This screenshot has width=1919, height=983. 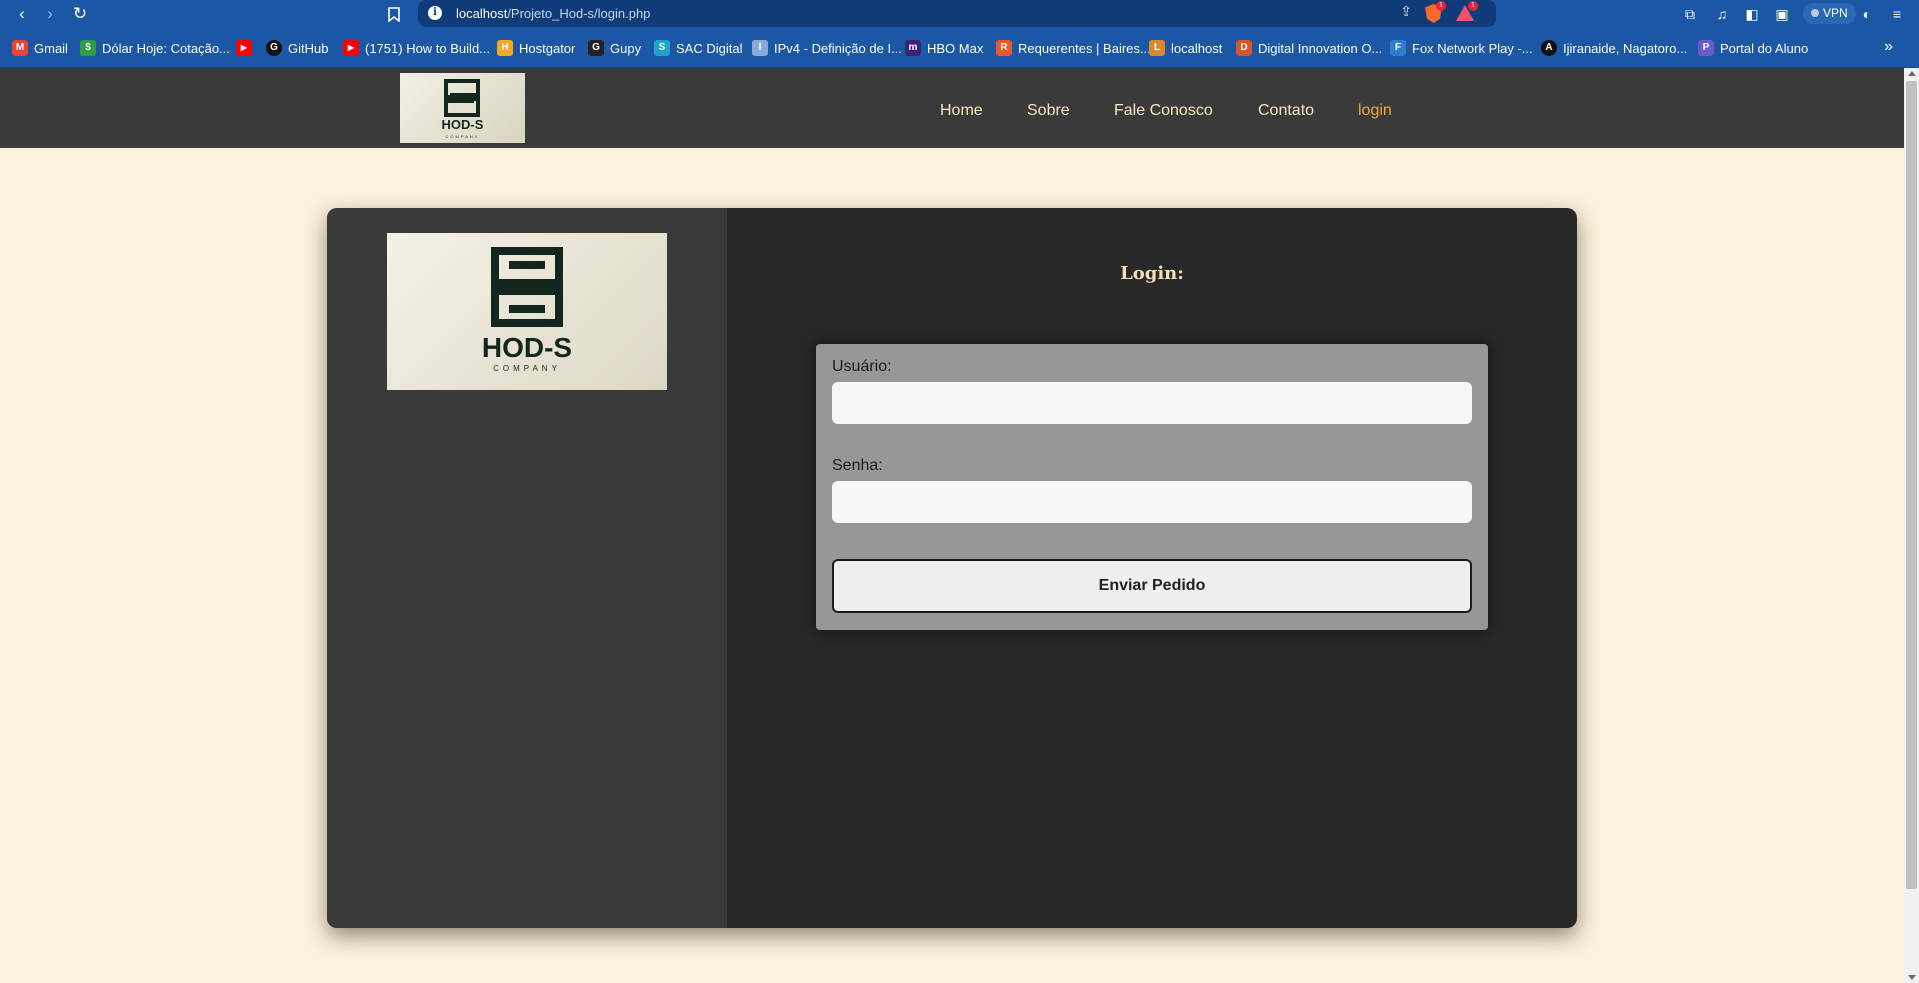 I want to click on url-host: localhost, so click(x=482, y=13).